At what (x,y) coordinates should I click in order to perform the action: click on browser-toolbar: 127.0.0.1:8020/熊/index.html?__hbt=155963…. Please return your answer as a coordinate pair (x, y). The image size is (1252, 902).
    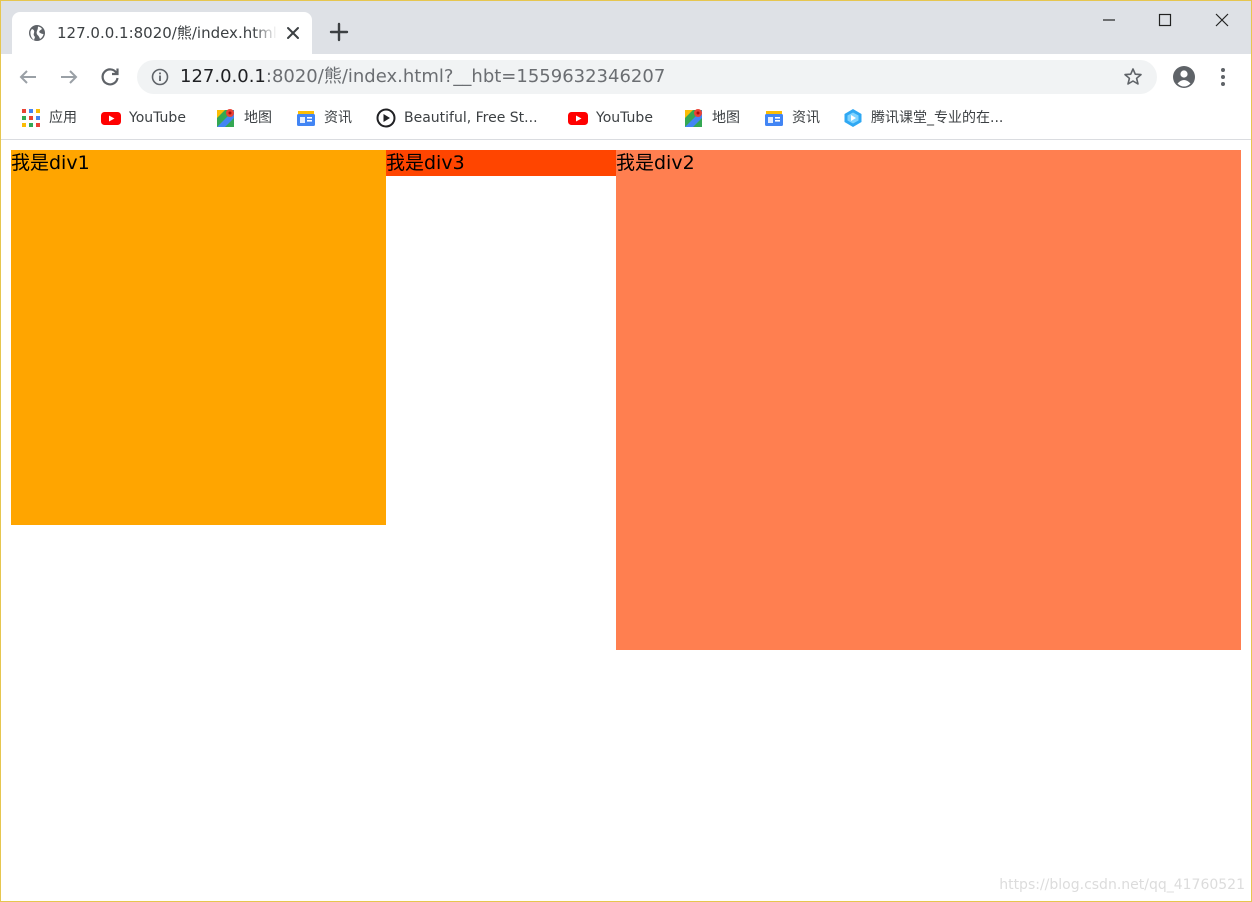
    Looking at the image, I should click on (626, 77).